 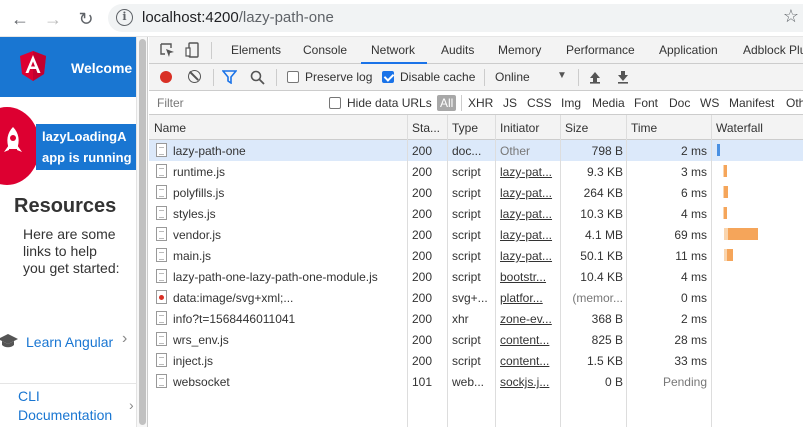 I want to click on table-row: lazy-path-one 200 doc... Other 798 B 2 ms, so click(x=476, y=150).